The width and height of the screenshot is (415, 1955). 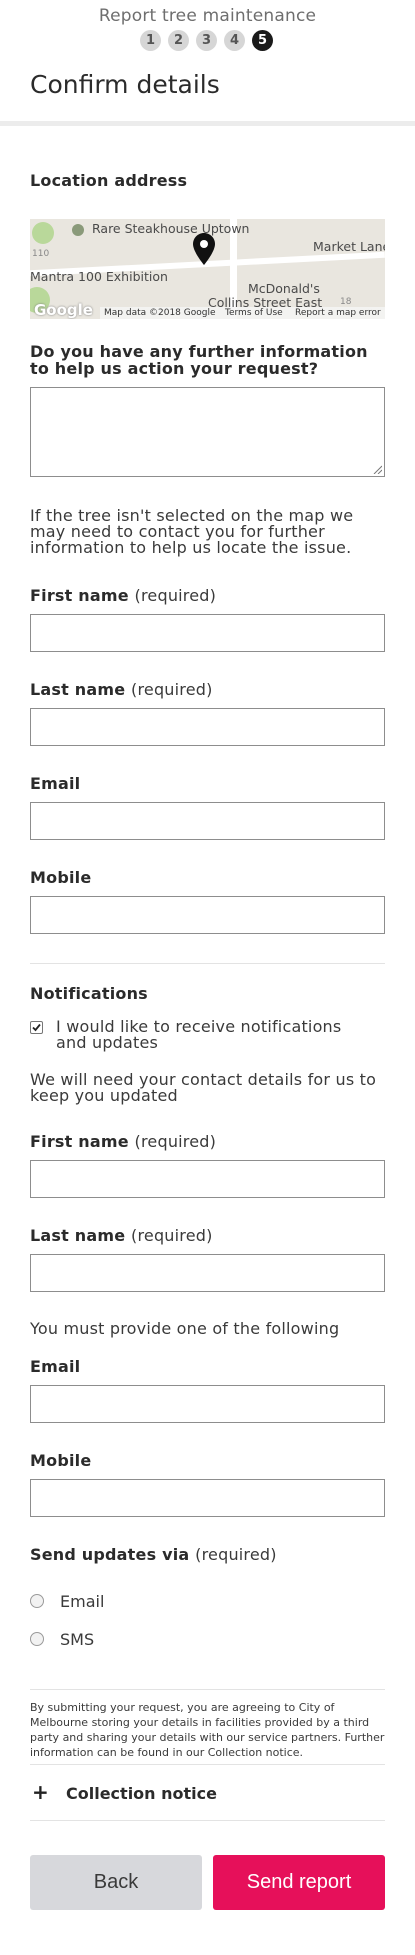 What do you see at coordinates (207, 633) in the screenshot?
I see `first-name-input` at bounding box center [207, 633].